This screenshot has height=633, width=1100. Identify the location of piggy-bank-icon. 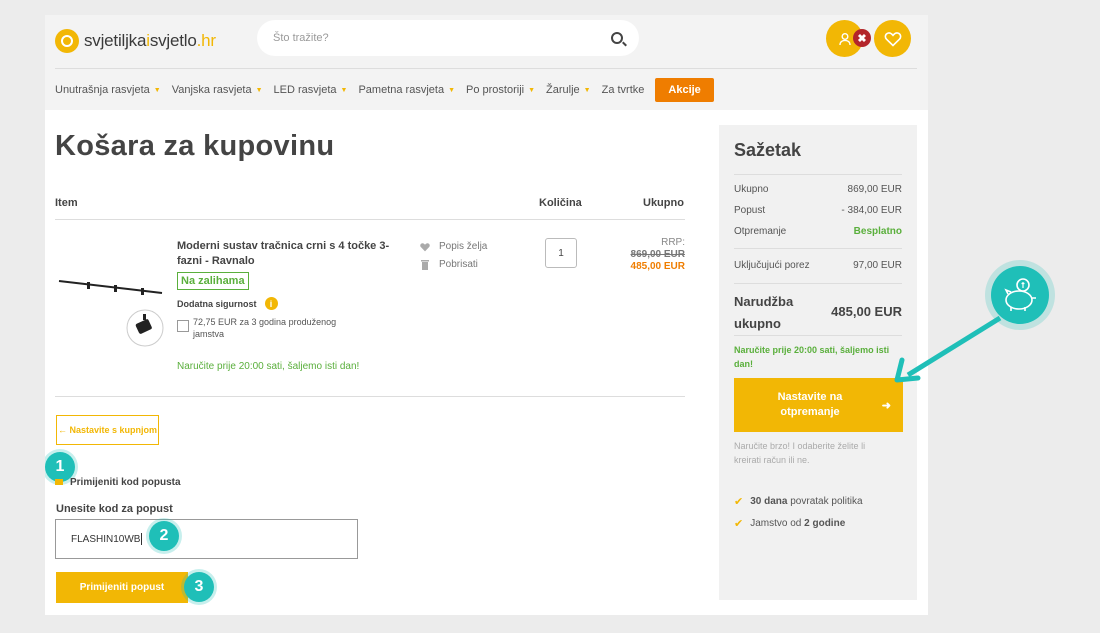
(1020, 294).